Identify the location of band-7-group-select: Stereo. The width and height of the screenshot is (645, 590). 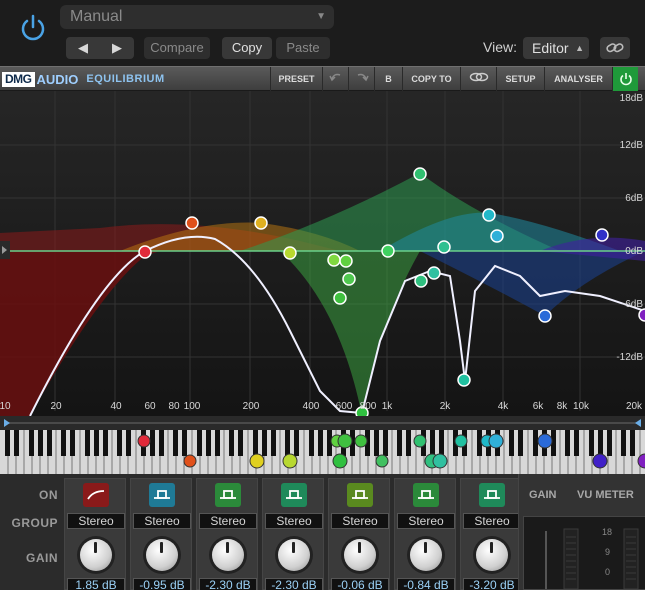
(492, 521).